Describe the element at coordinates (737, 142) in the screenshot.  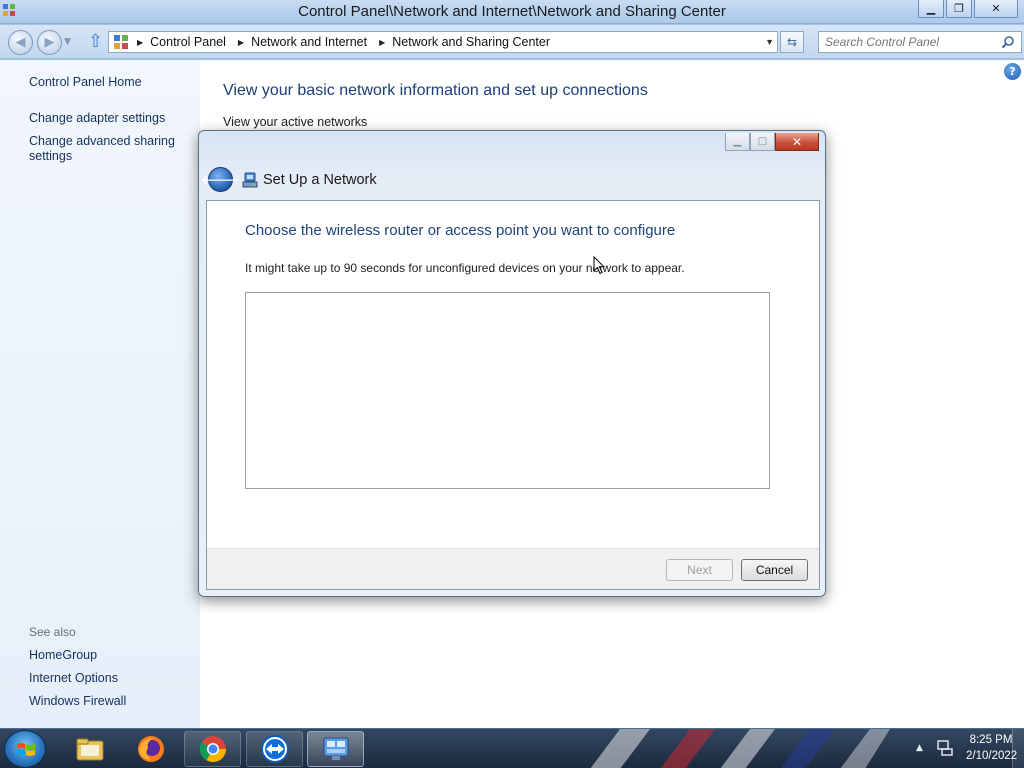
I see `dialog-minimize-button: ▁` at that location.